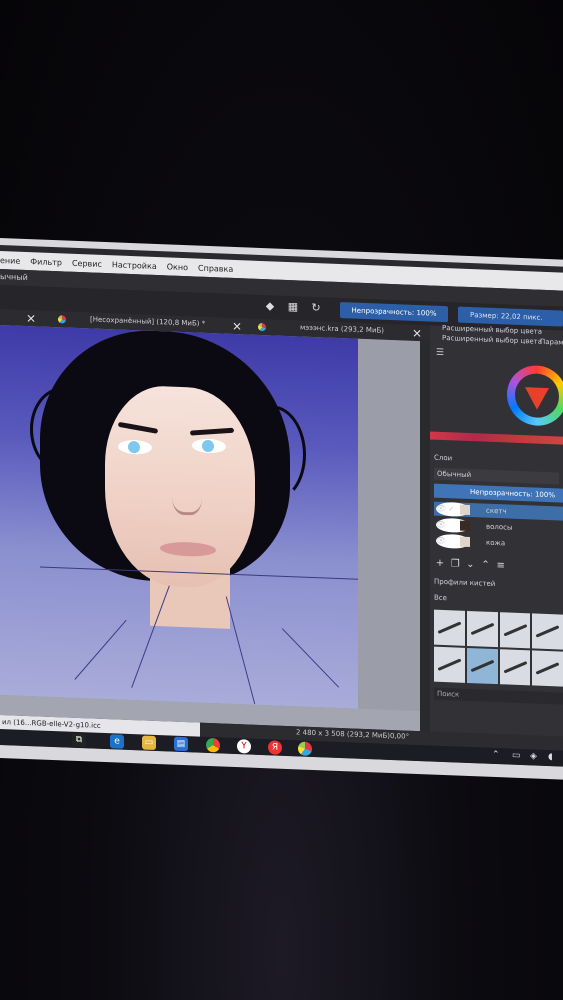 Image resolution: width=563 pixels, height=1000 pixels. I want to click on blend-mode-label: ычный, so click(14, 277).